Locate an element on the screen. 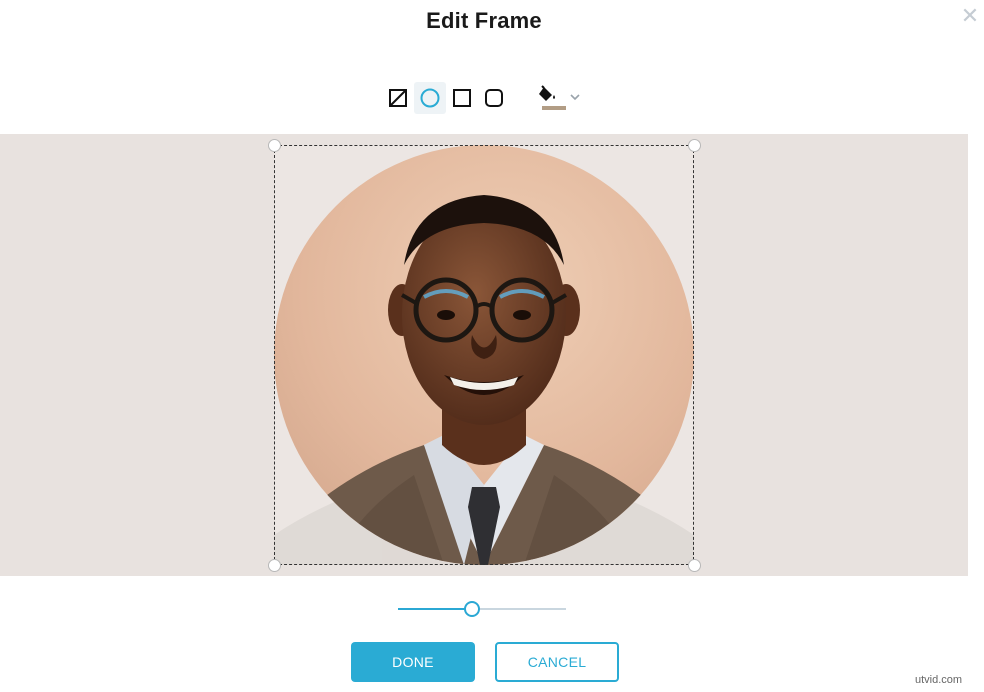  rounded-square-frame-button is located at coordinates (494, 98).